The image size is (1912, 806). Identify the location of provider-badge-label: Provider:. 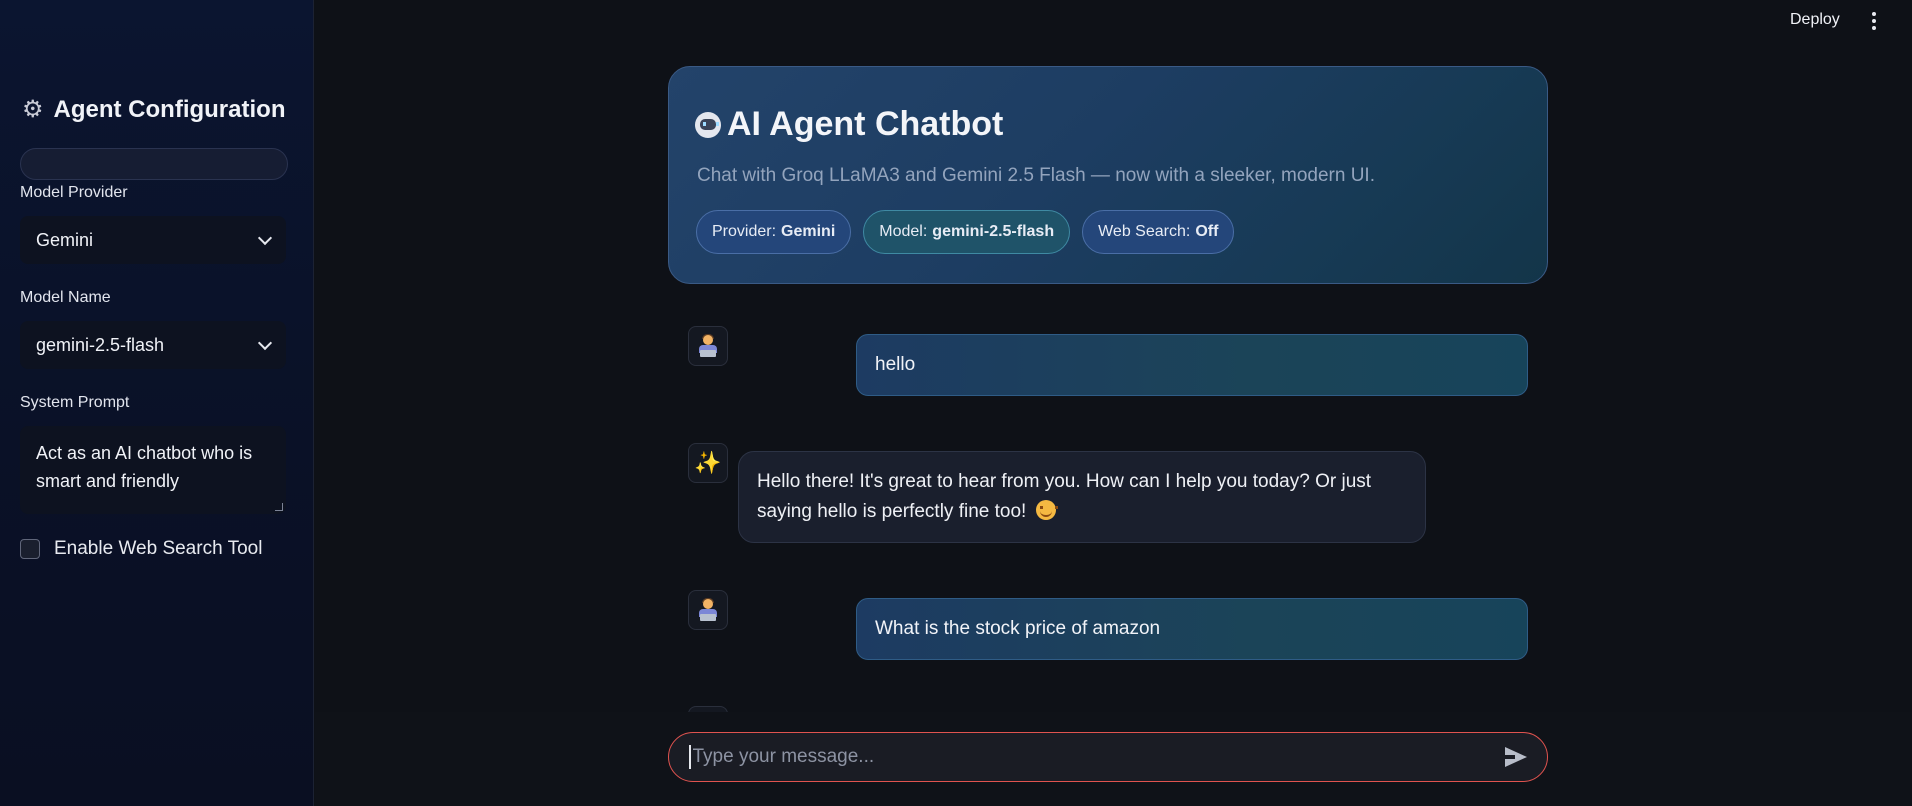
(744, 231).